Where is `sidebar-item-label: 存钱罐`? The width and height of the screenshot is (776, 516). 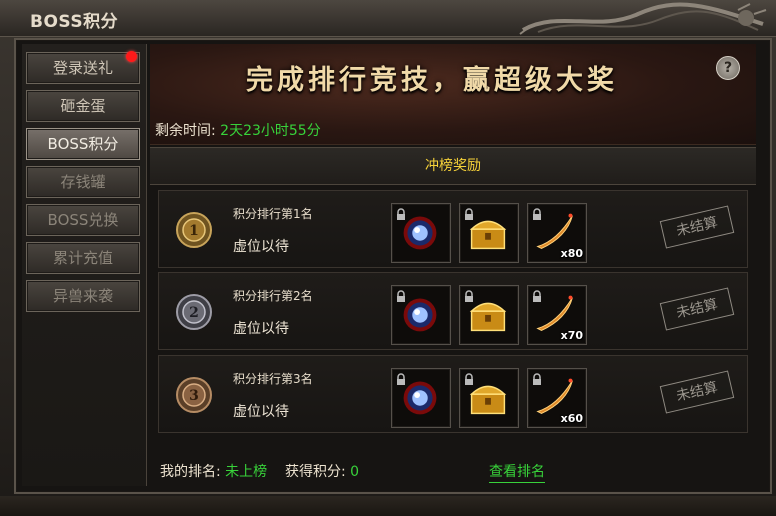
sidebar-item-label: 存钱罐 is located at coordinates (83, 182).